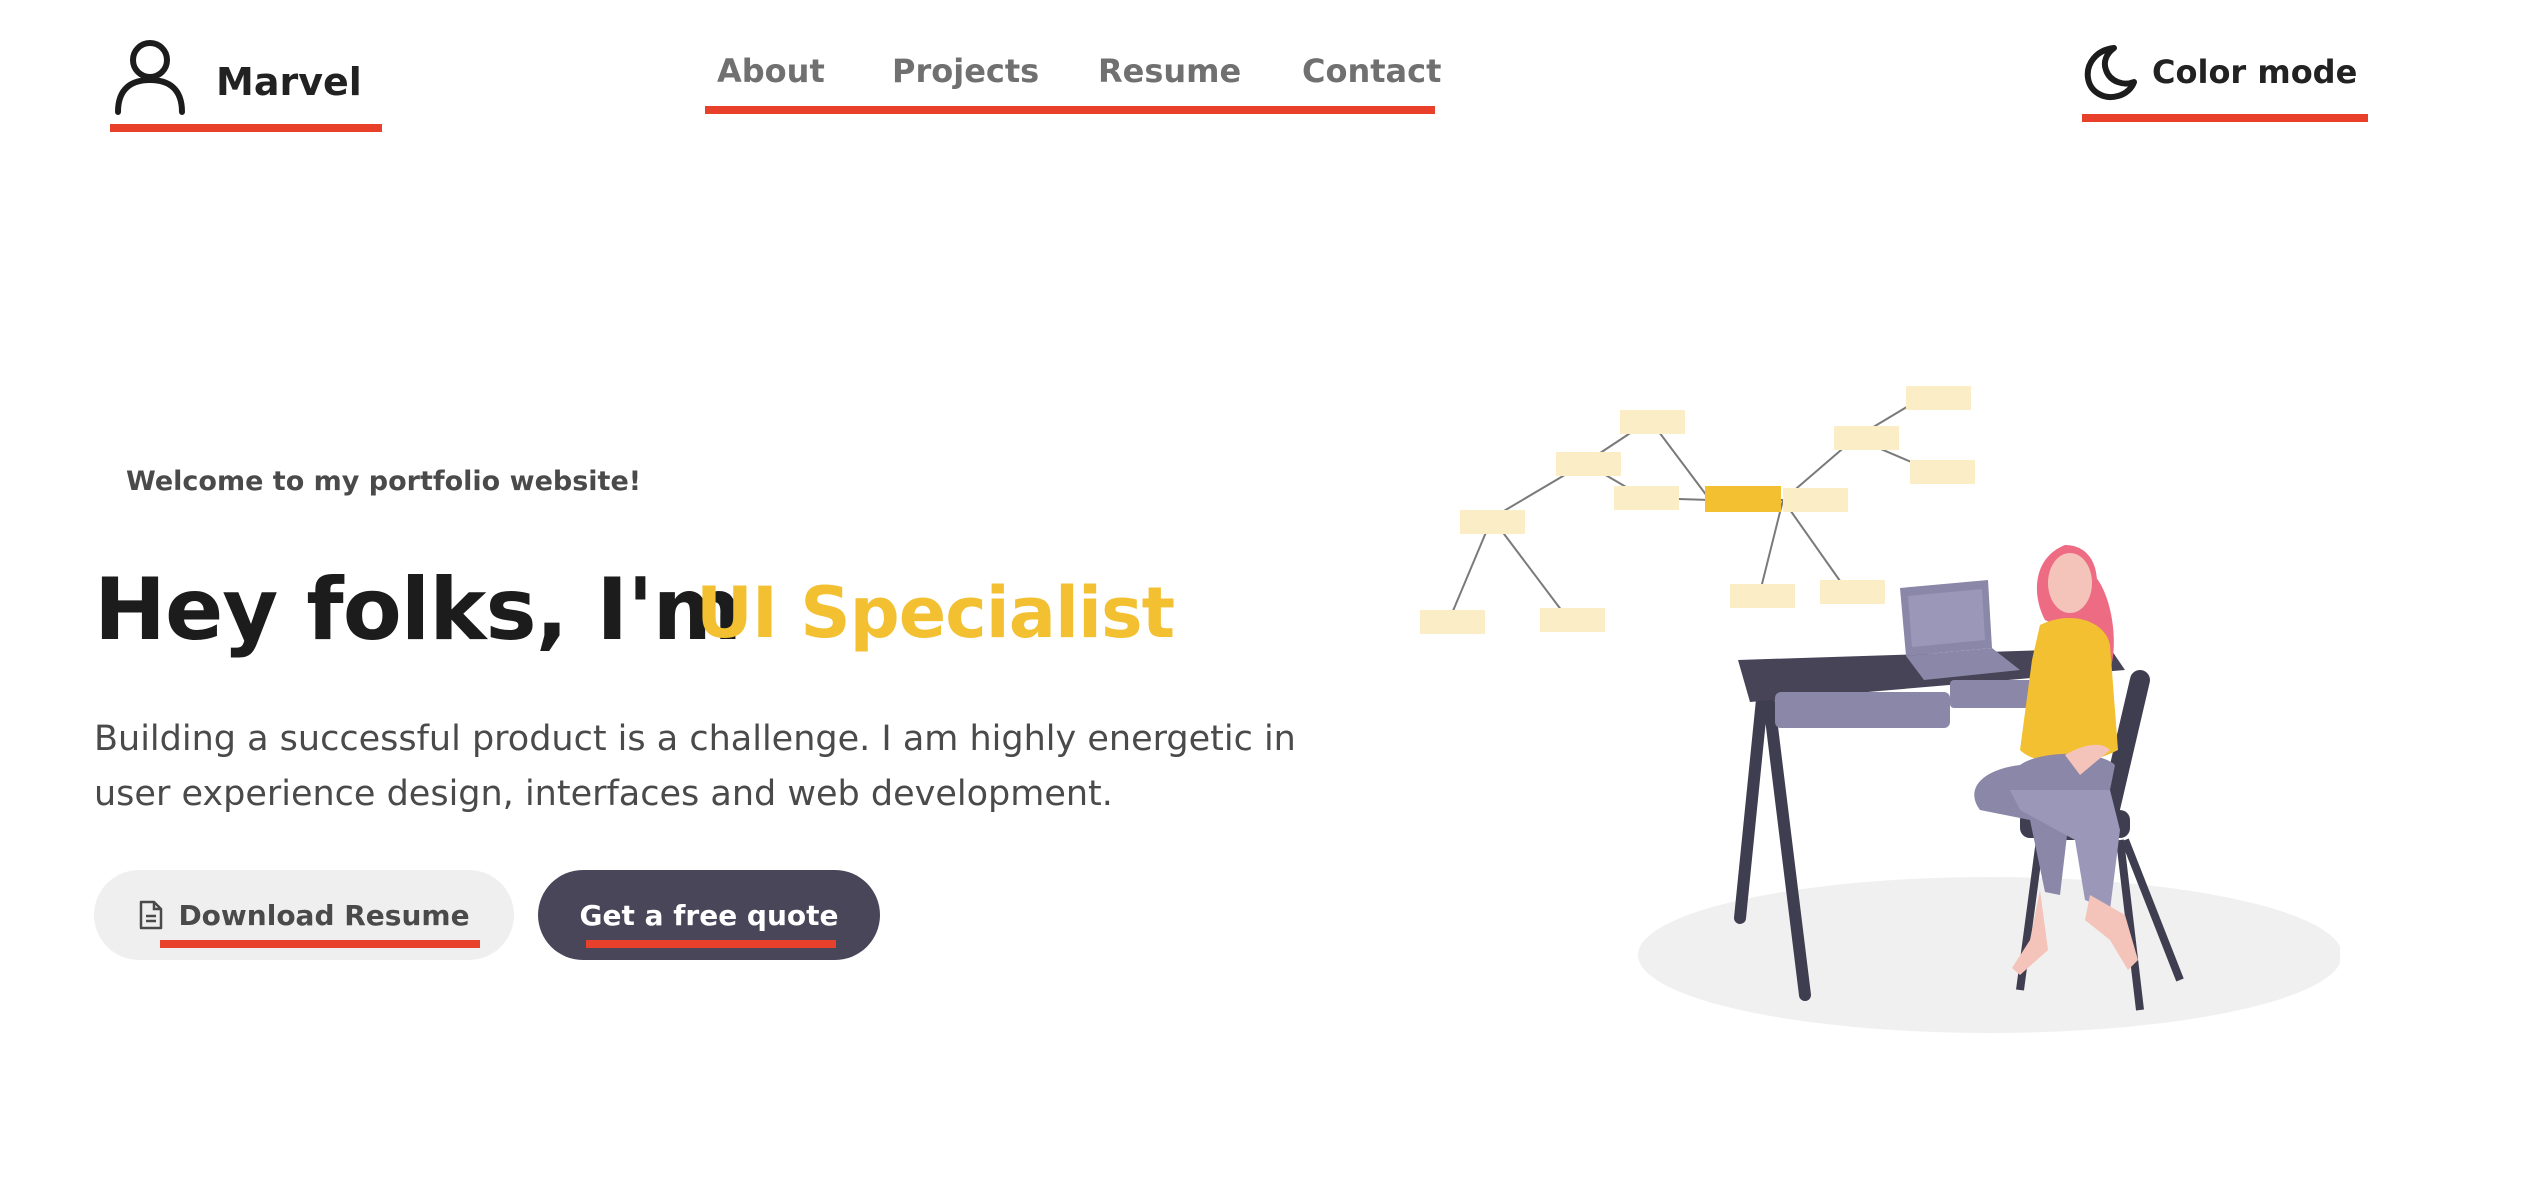 Image resolution: width=2524 pixels, height=1190 pixels. I want to click on color-mode-toggle: Color mode, so click(2218, 72).